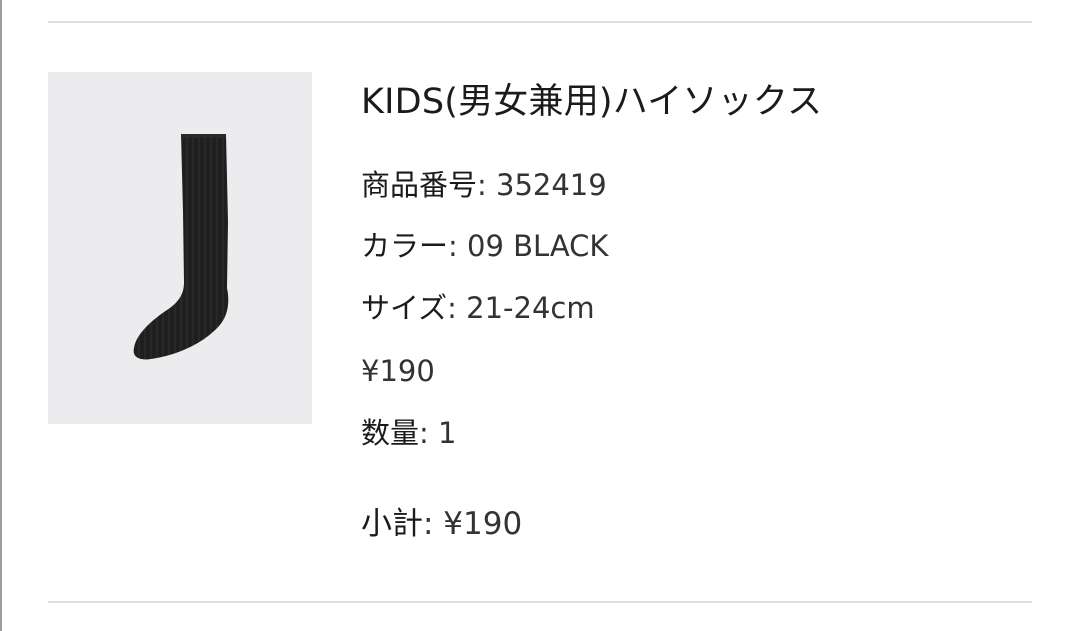  What do you see at coordinates (392, 524) in the screenshot?
I see `subtotal-label: 小計` at bounding box center [392, 524].